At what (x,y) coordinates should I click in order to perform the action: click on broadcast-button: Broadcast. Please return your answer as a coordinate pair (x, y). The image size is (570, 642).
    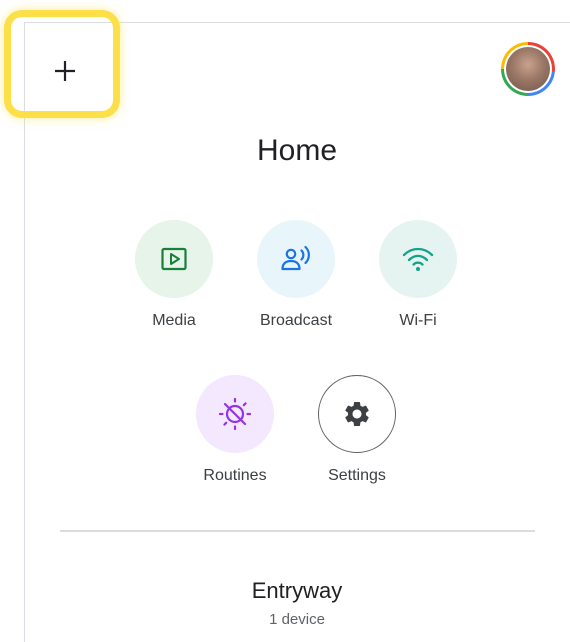
    Looking at the image, I should click on (296, 275).